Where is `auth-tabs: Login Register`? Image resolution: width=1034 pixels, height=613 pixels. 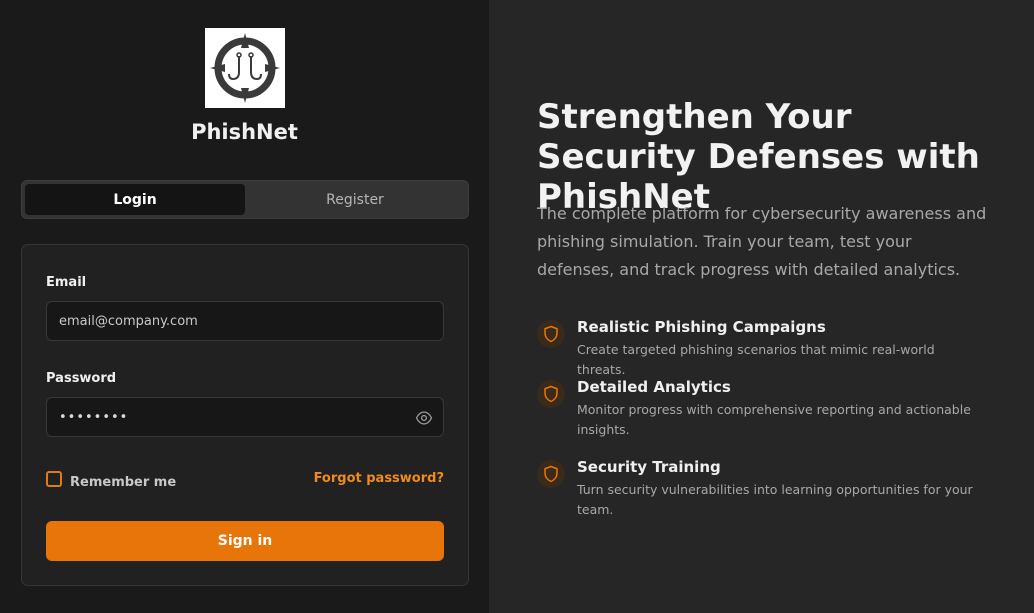
auth-tabs: Login Register is located at coordinates (245, 199).